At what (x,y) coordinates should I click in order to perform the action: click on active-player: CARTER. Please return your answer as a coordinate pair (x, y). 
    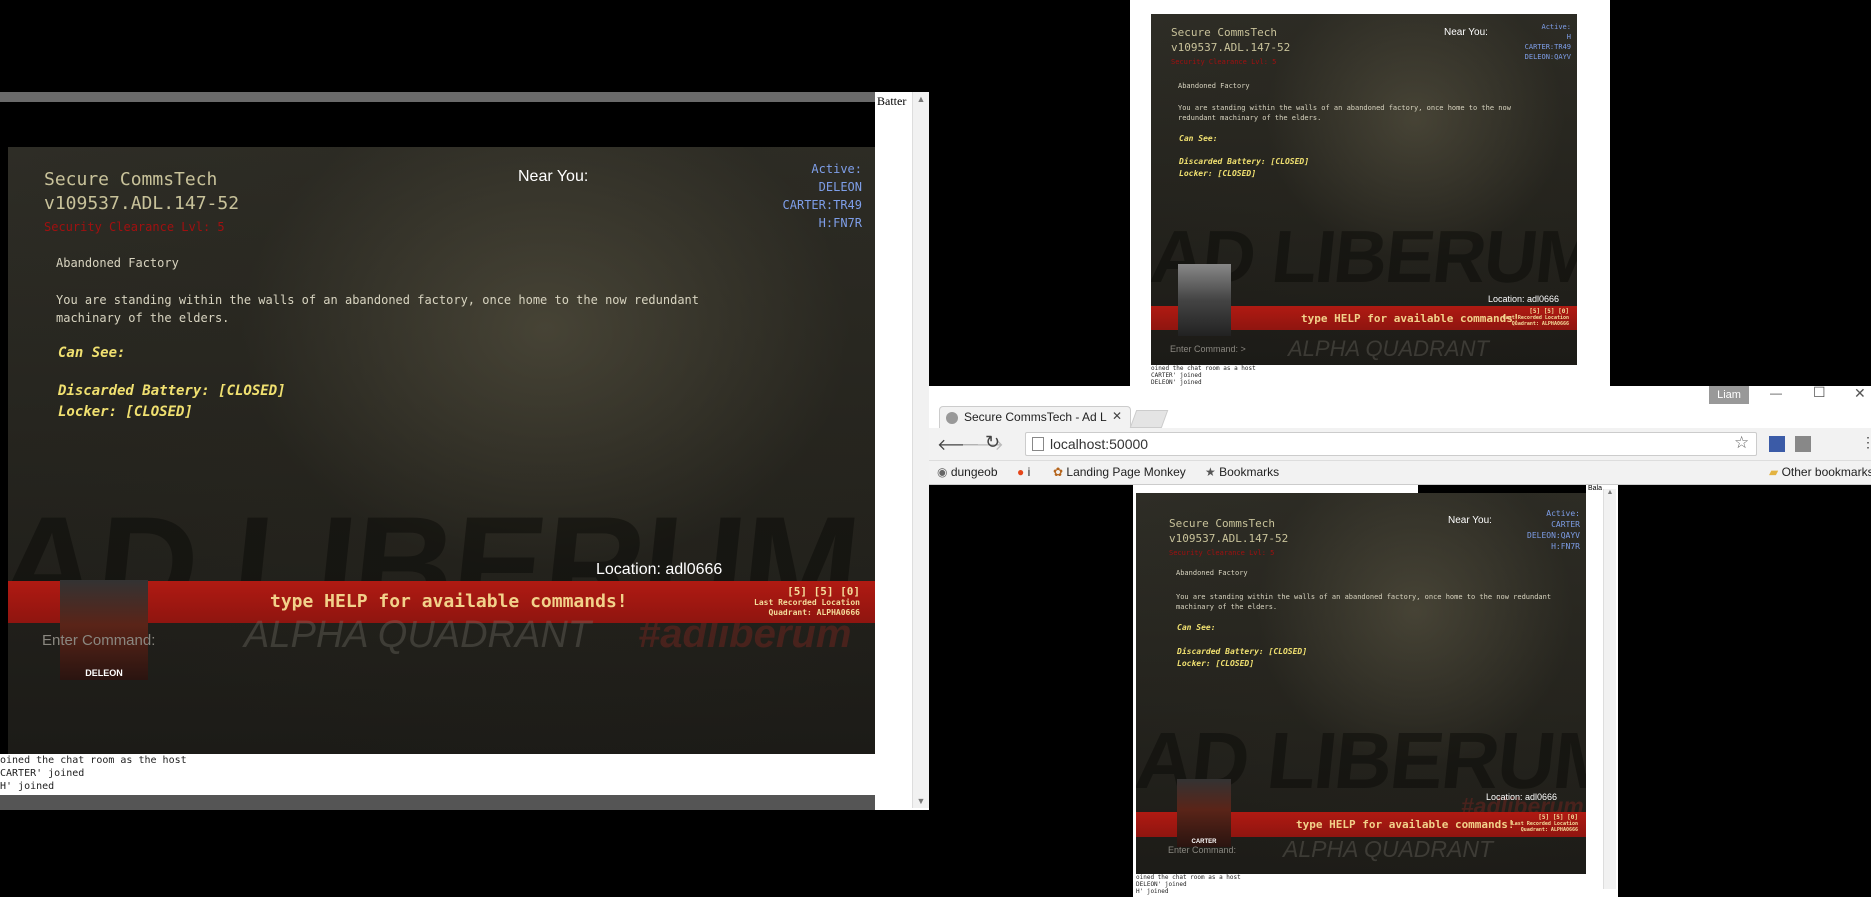
    Looking at the image, I should click on (1565, 524).